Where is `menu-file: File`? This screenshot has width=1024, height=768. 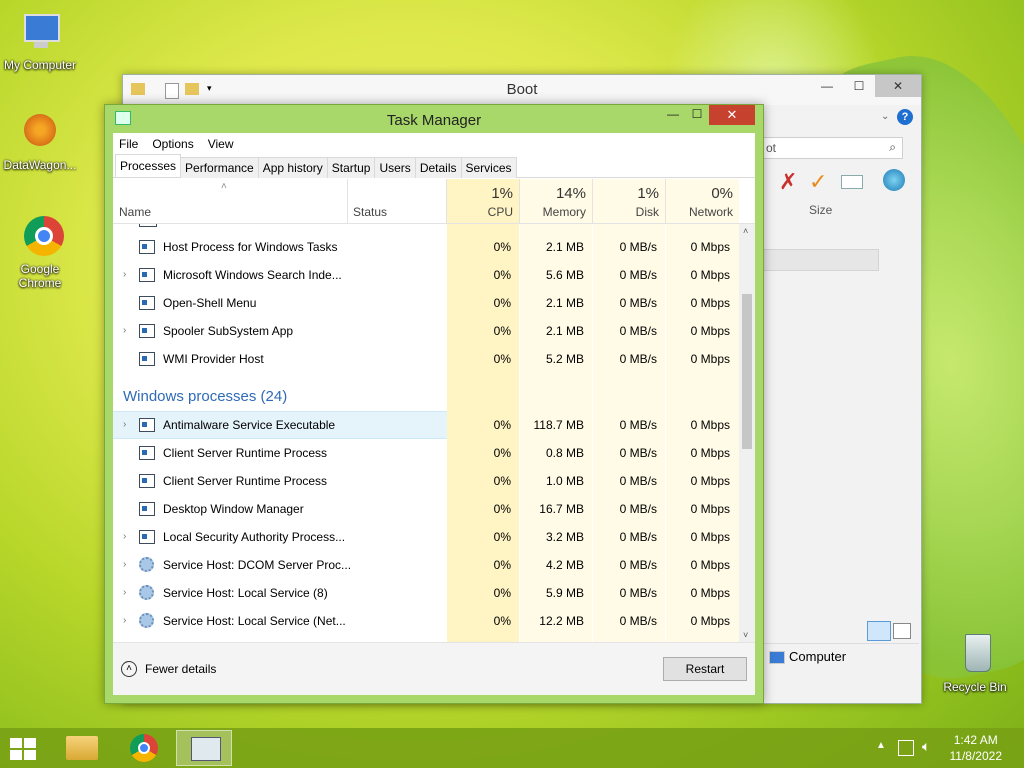 menu-file: File is located at coordinates (128, 144).